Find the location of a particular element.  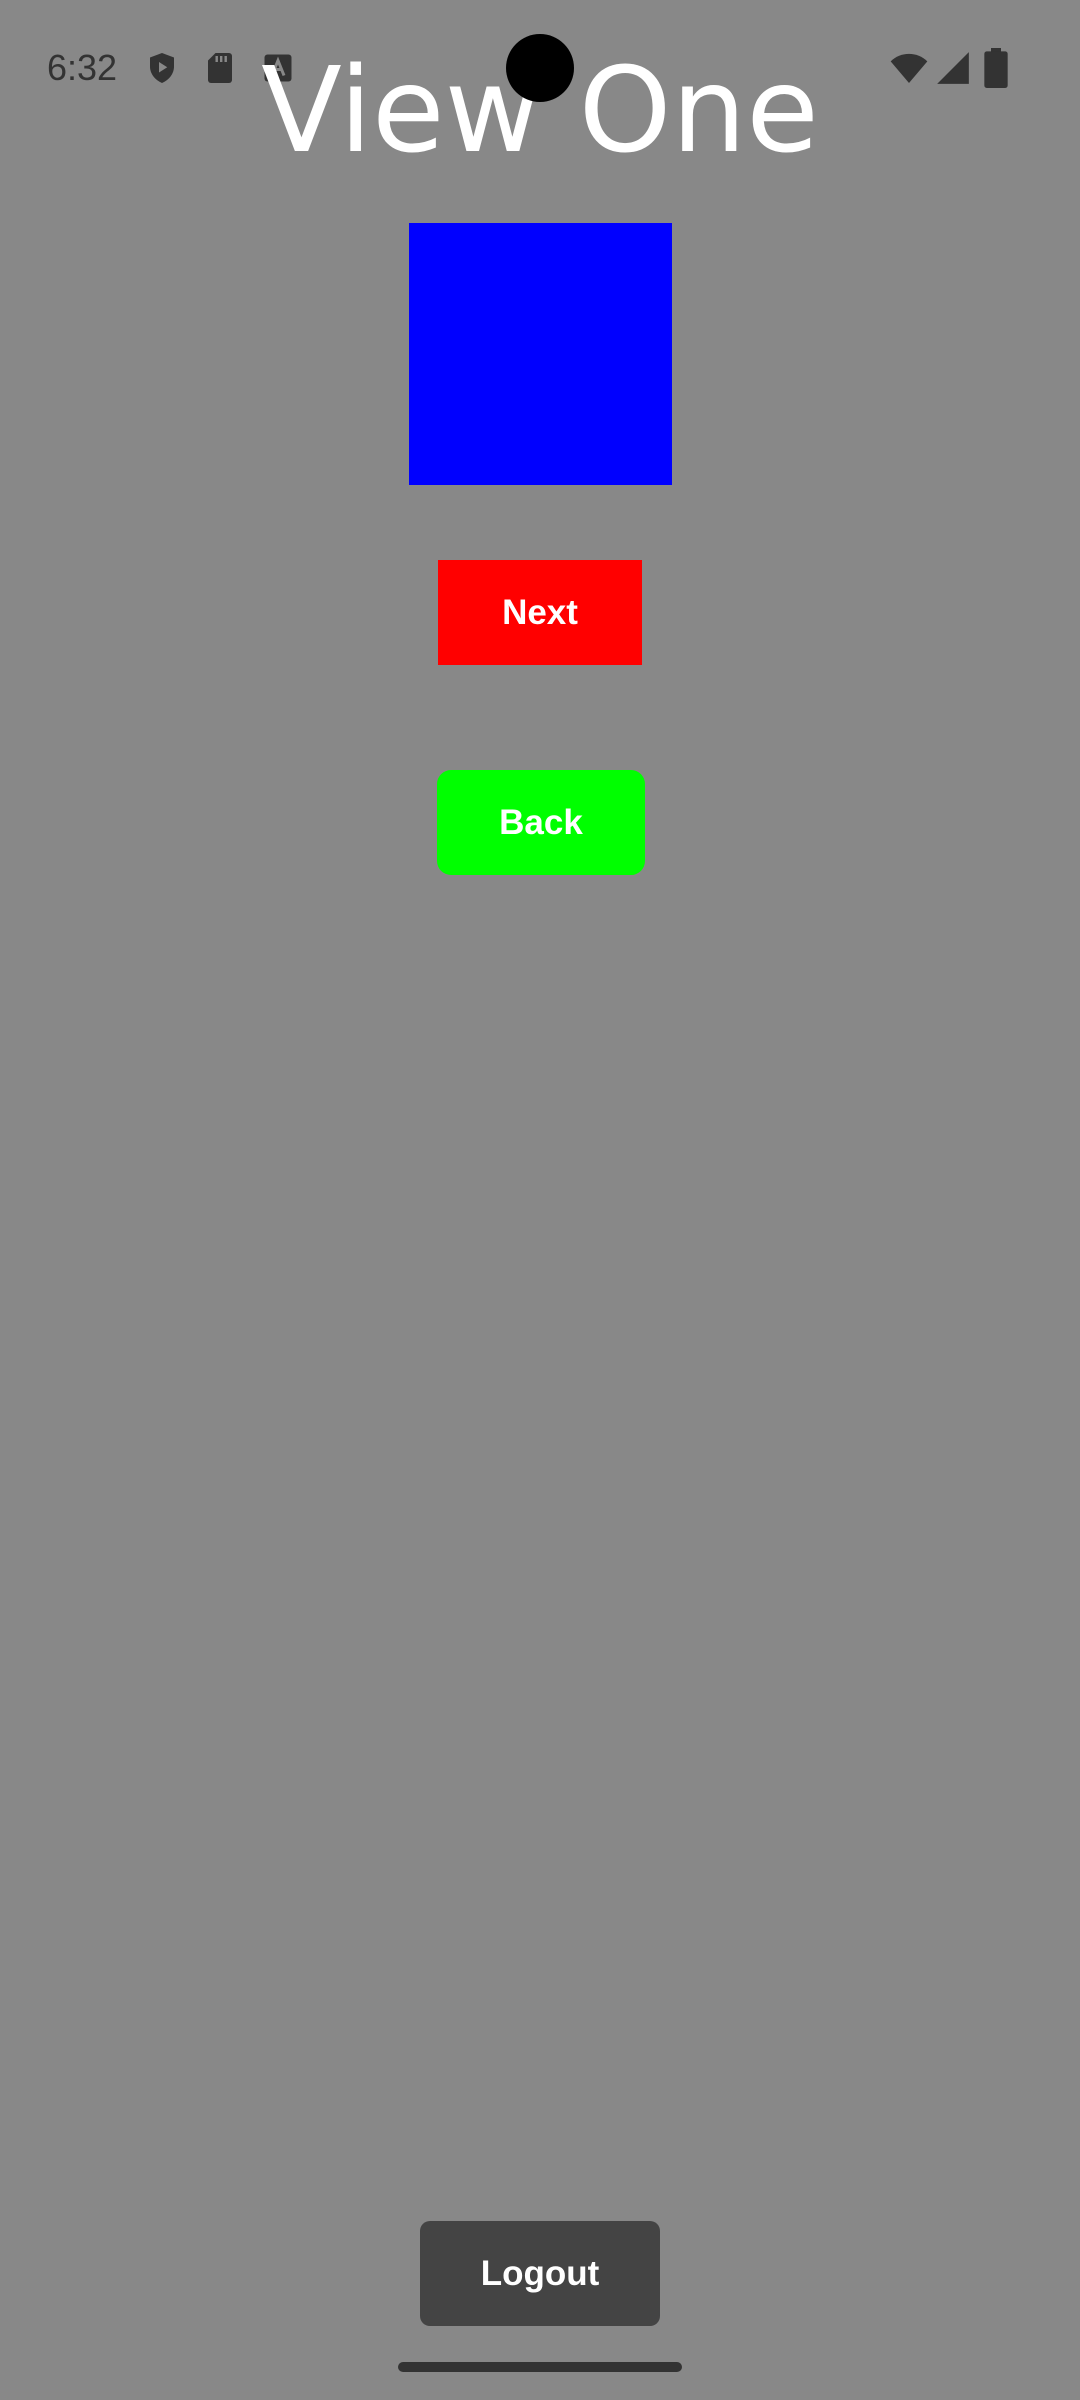

next-button: Next is located at coordinates (540, 612).